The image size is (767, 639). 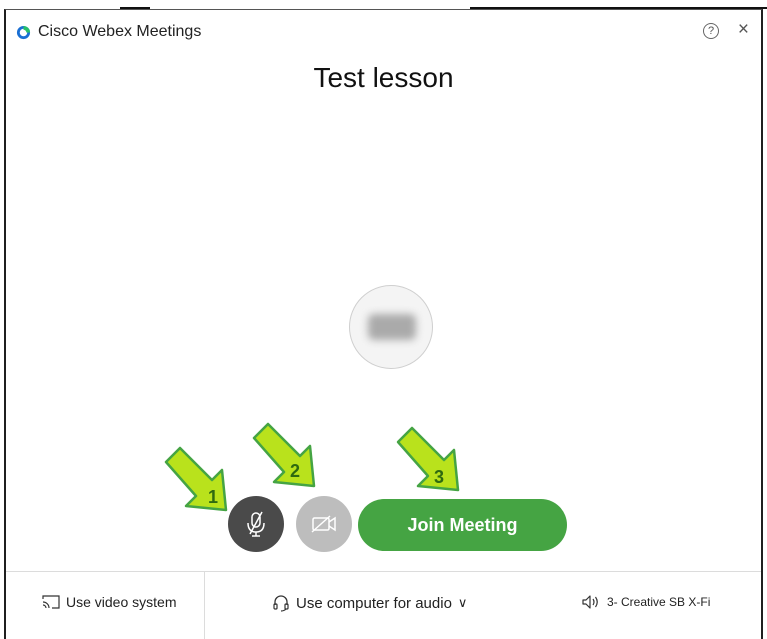 I want to click on annotation-arrow-3: 3, so click(x=428, y=459).